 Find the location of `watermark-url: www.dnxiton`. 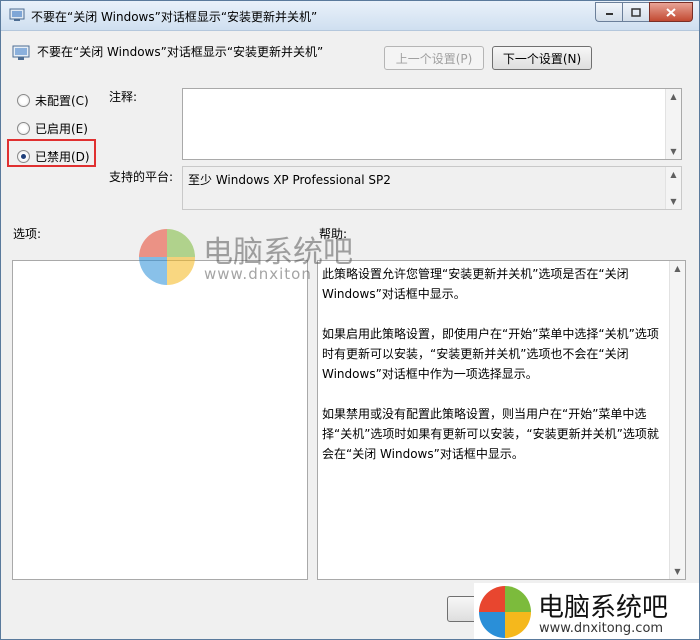

watermark-url: www.dnxiton is located at coordinates (258, 274).